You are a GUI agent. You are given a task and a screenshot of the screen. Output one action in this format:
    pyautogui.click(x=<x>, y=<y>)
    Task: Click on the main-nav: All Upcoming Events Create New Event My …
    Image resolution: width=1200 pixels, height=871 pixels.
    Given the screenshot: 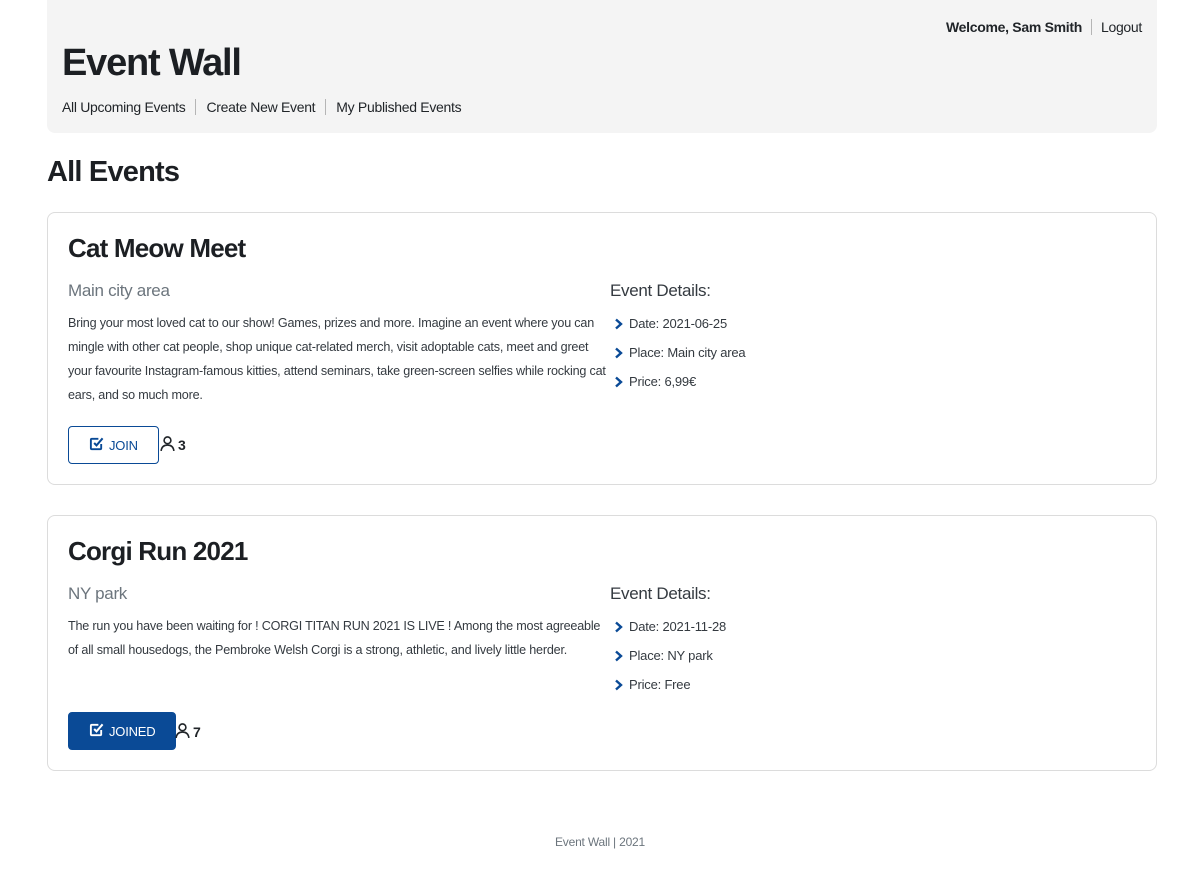 What is the action you would take?
    pyautogui.click(x=266, y=107)
    